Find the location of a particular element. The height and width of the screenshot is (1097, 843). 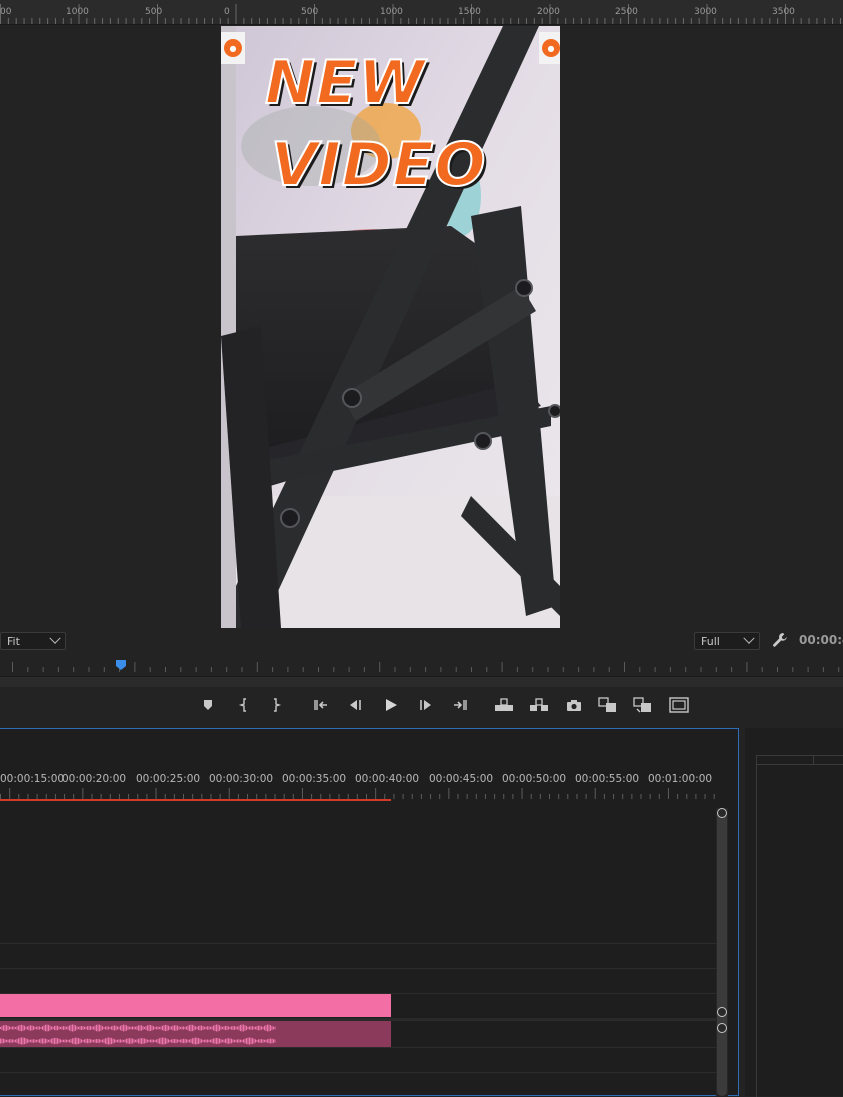

timecode-label: 00:00:40:00 is located at coordinates (387, 779).